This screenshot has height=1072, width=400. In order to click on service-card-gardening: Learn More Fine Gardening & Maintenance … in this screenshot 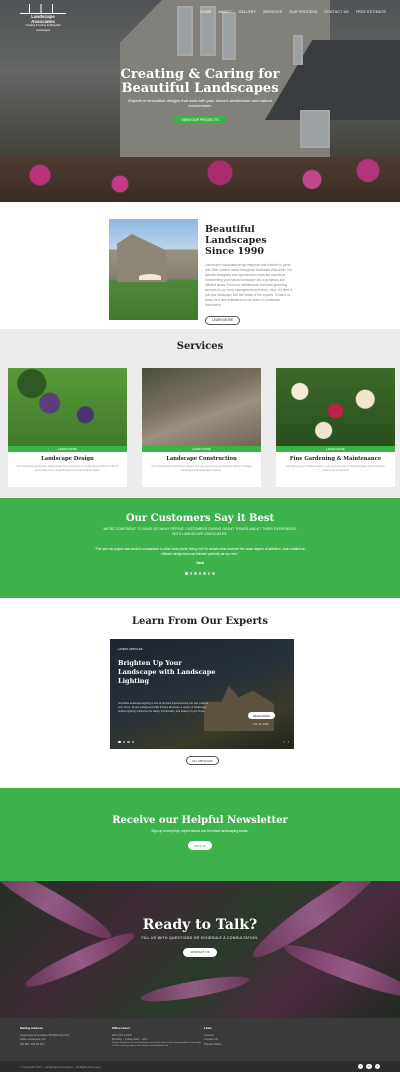, I will do `click(335, 427)`.